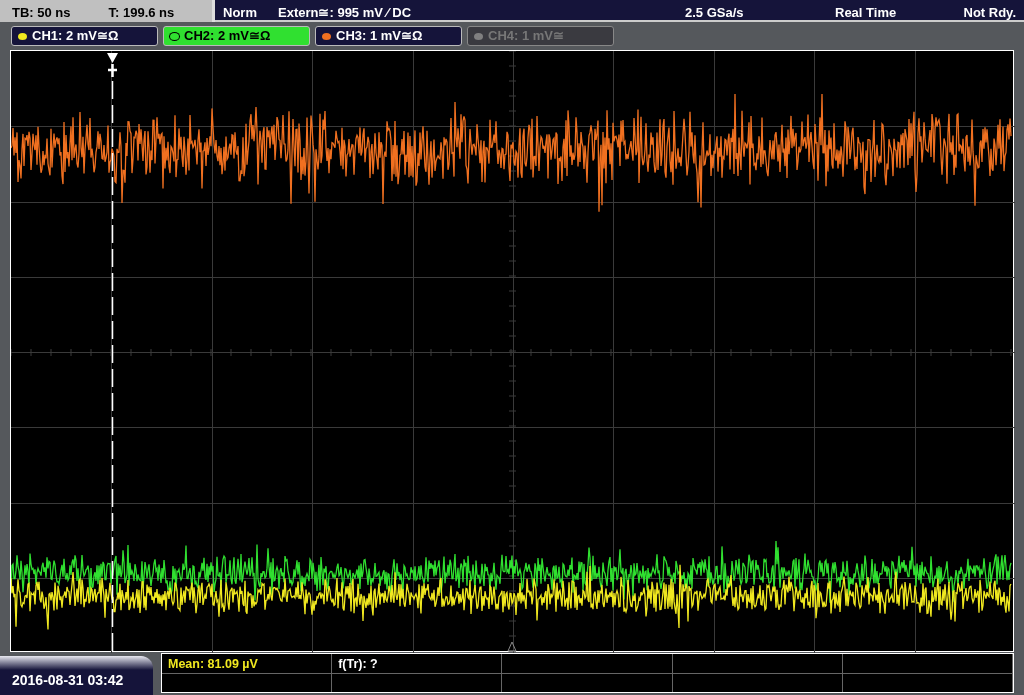  What do you see at coordinates (715, 12) in the screenshot?
I see `sample-rate-label: 2.5 GSa/s` at bounding box center [715, 12].